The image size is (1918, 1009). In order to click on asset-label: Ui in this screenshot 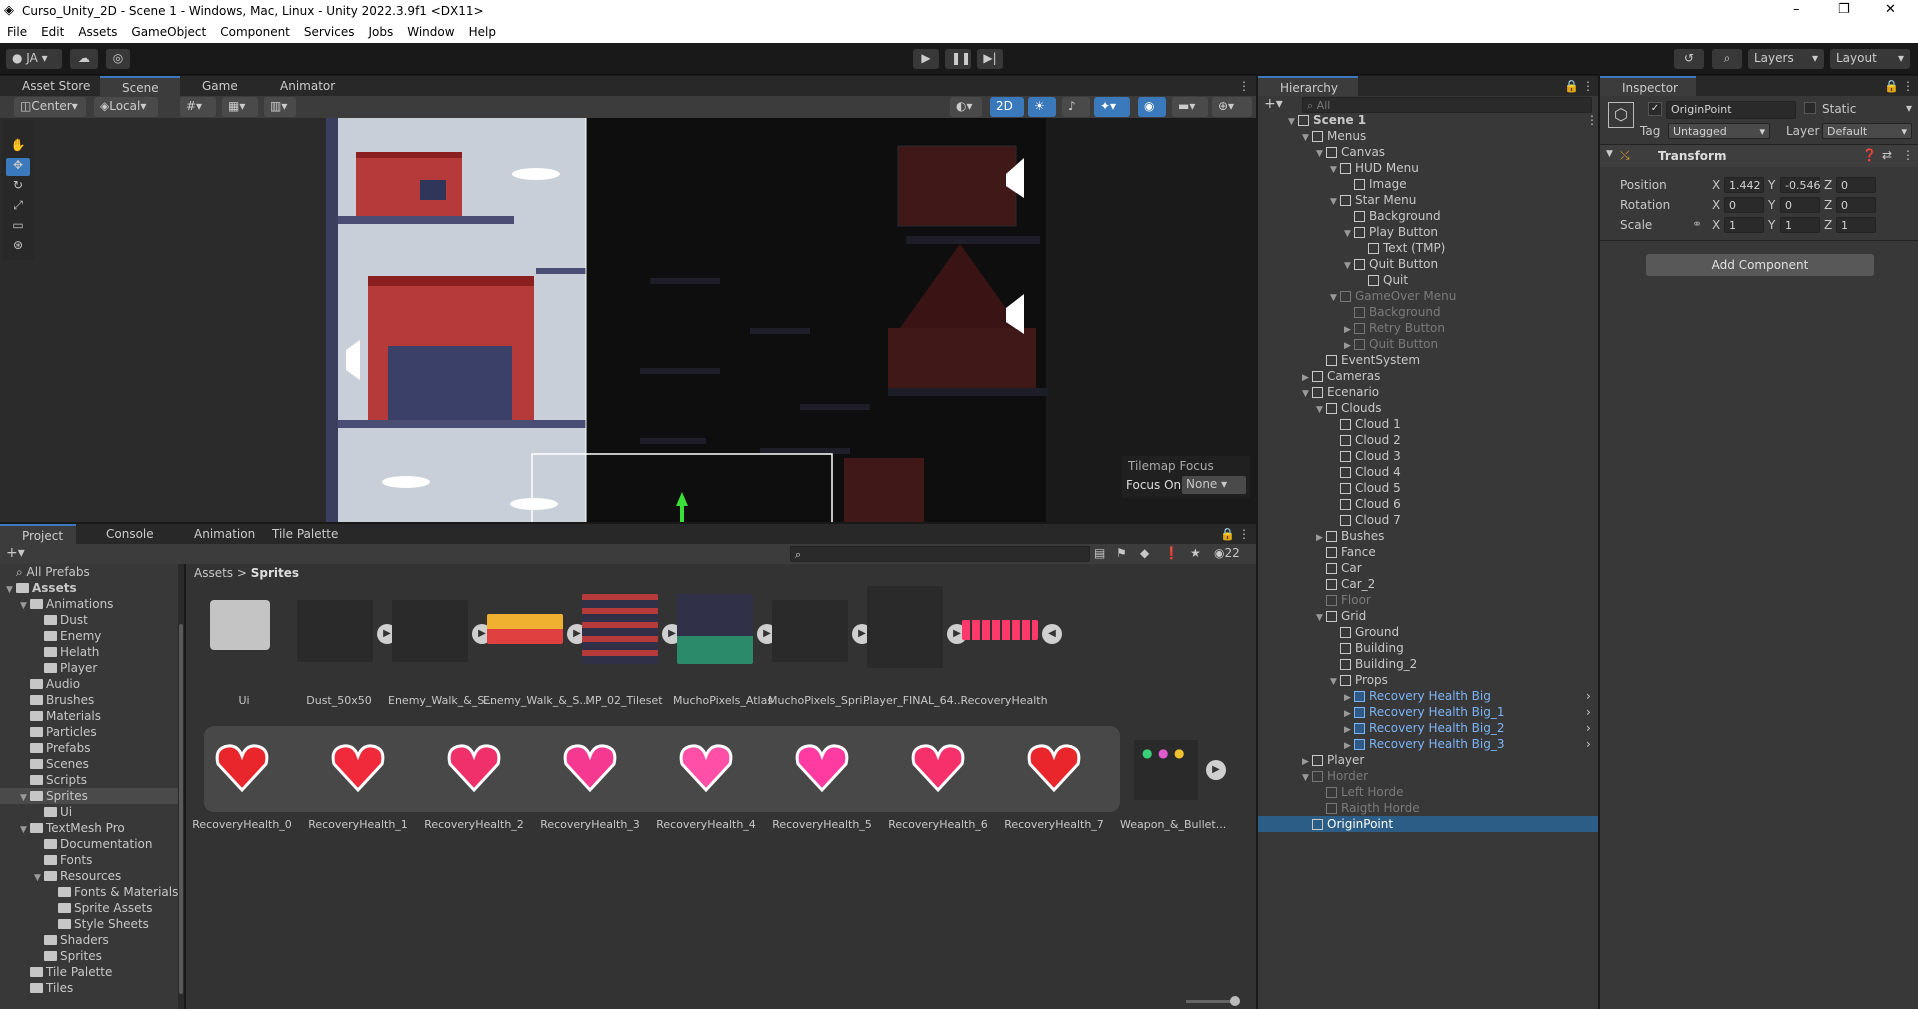, I will do `click(244, 700)`.